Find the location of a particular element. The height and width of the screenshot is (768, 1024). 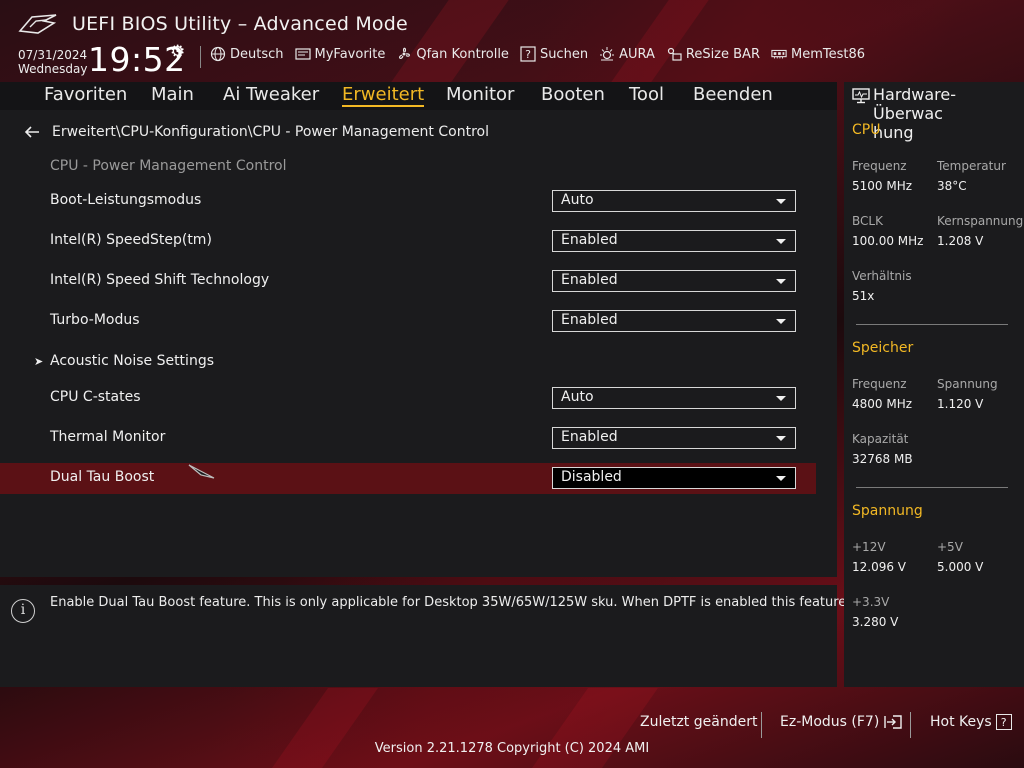

setting-label-turbo: Turbo-Modus is located at coordinates (95, 320).